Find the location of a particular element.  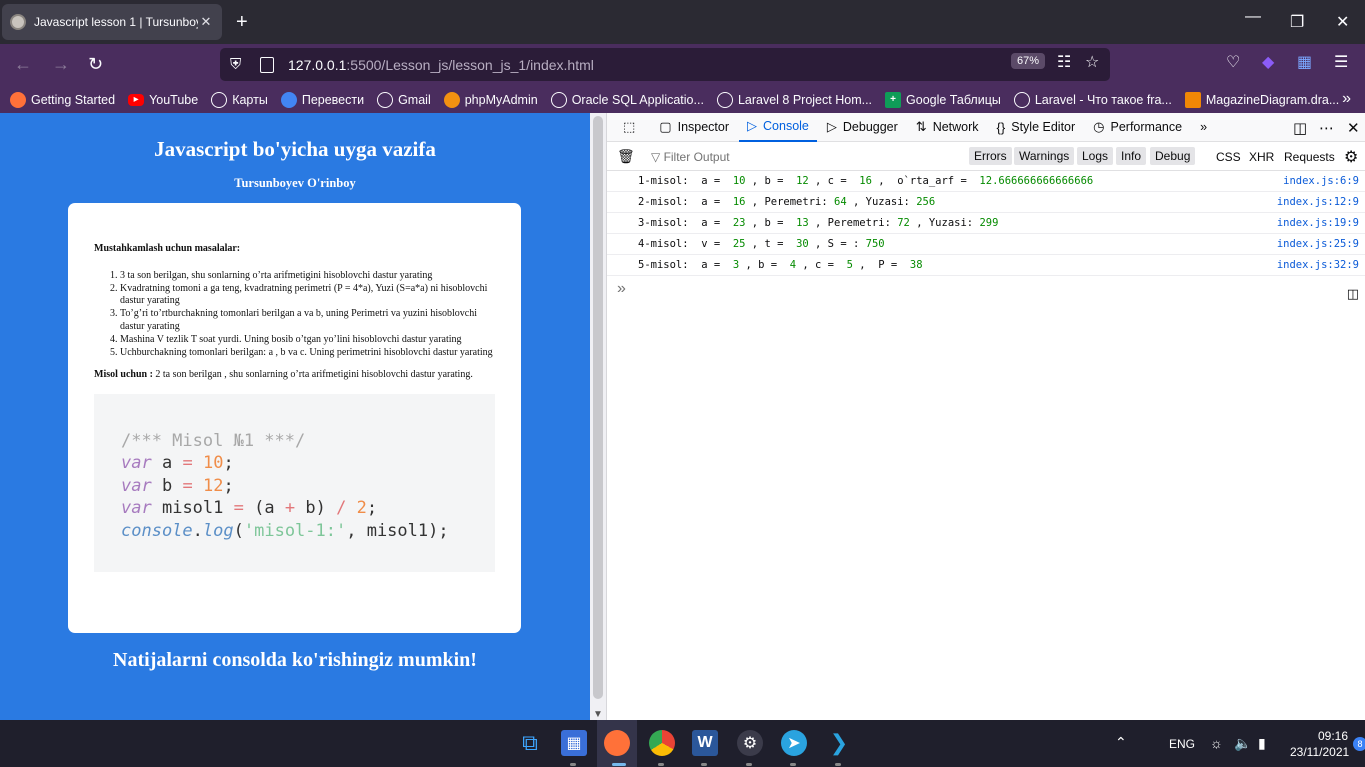

filter-input: ▽ Filter Output is located at coordinates (690, 157).